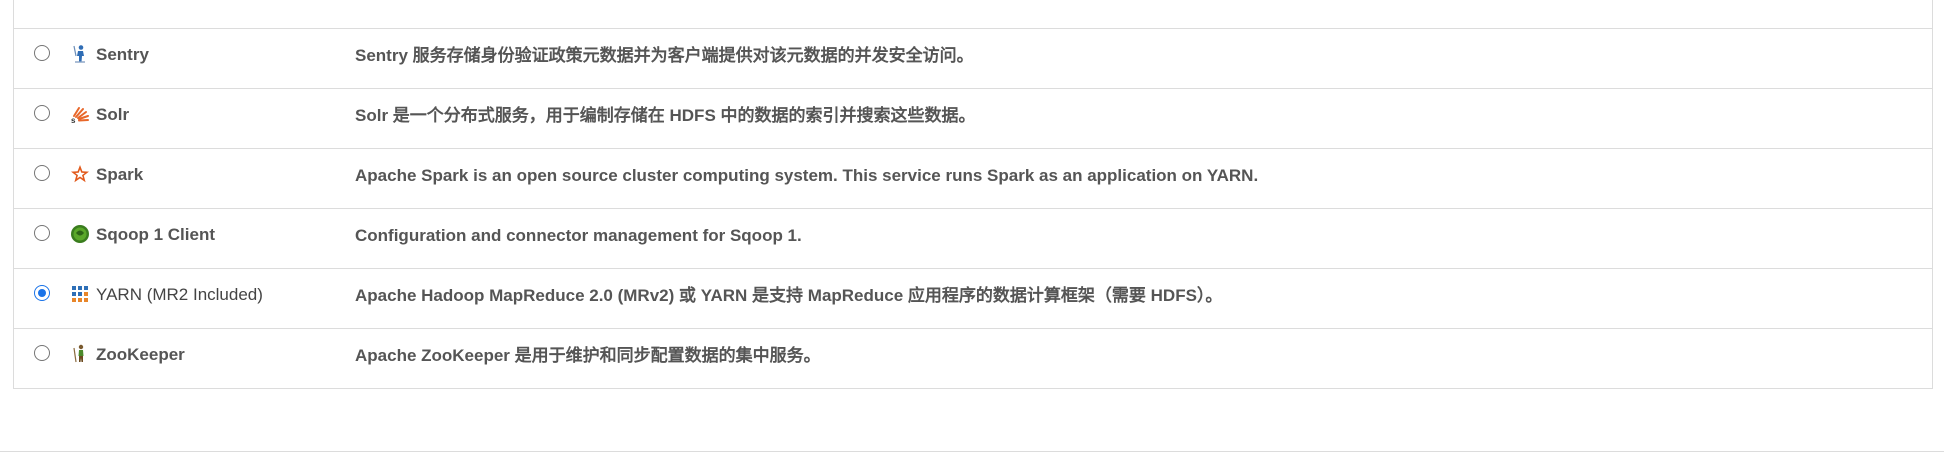  Describe the element at coordinates (212, 358) in the screenshot. I see `service-name-cell: ZooKeeper` at that location.